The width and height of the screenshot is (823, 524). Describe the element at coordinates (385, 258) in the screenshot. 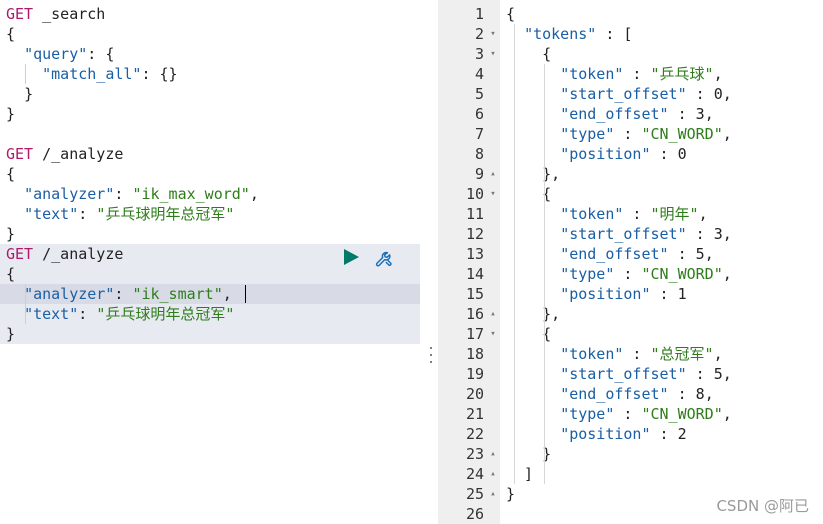

I see `wrench-icon` at that location.